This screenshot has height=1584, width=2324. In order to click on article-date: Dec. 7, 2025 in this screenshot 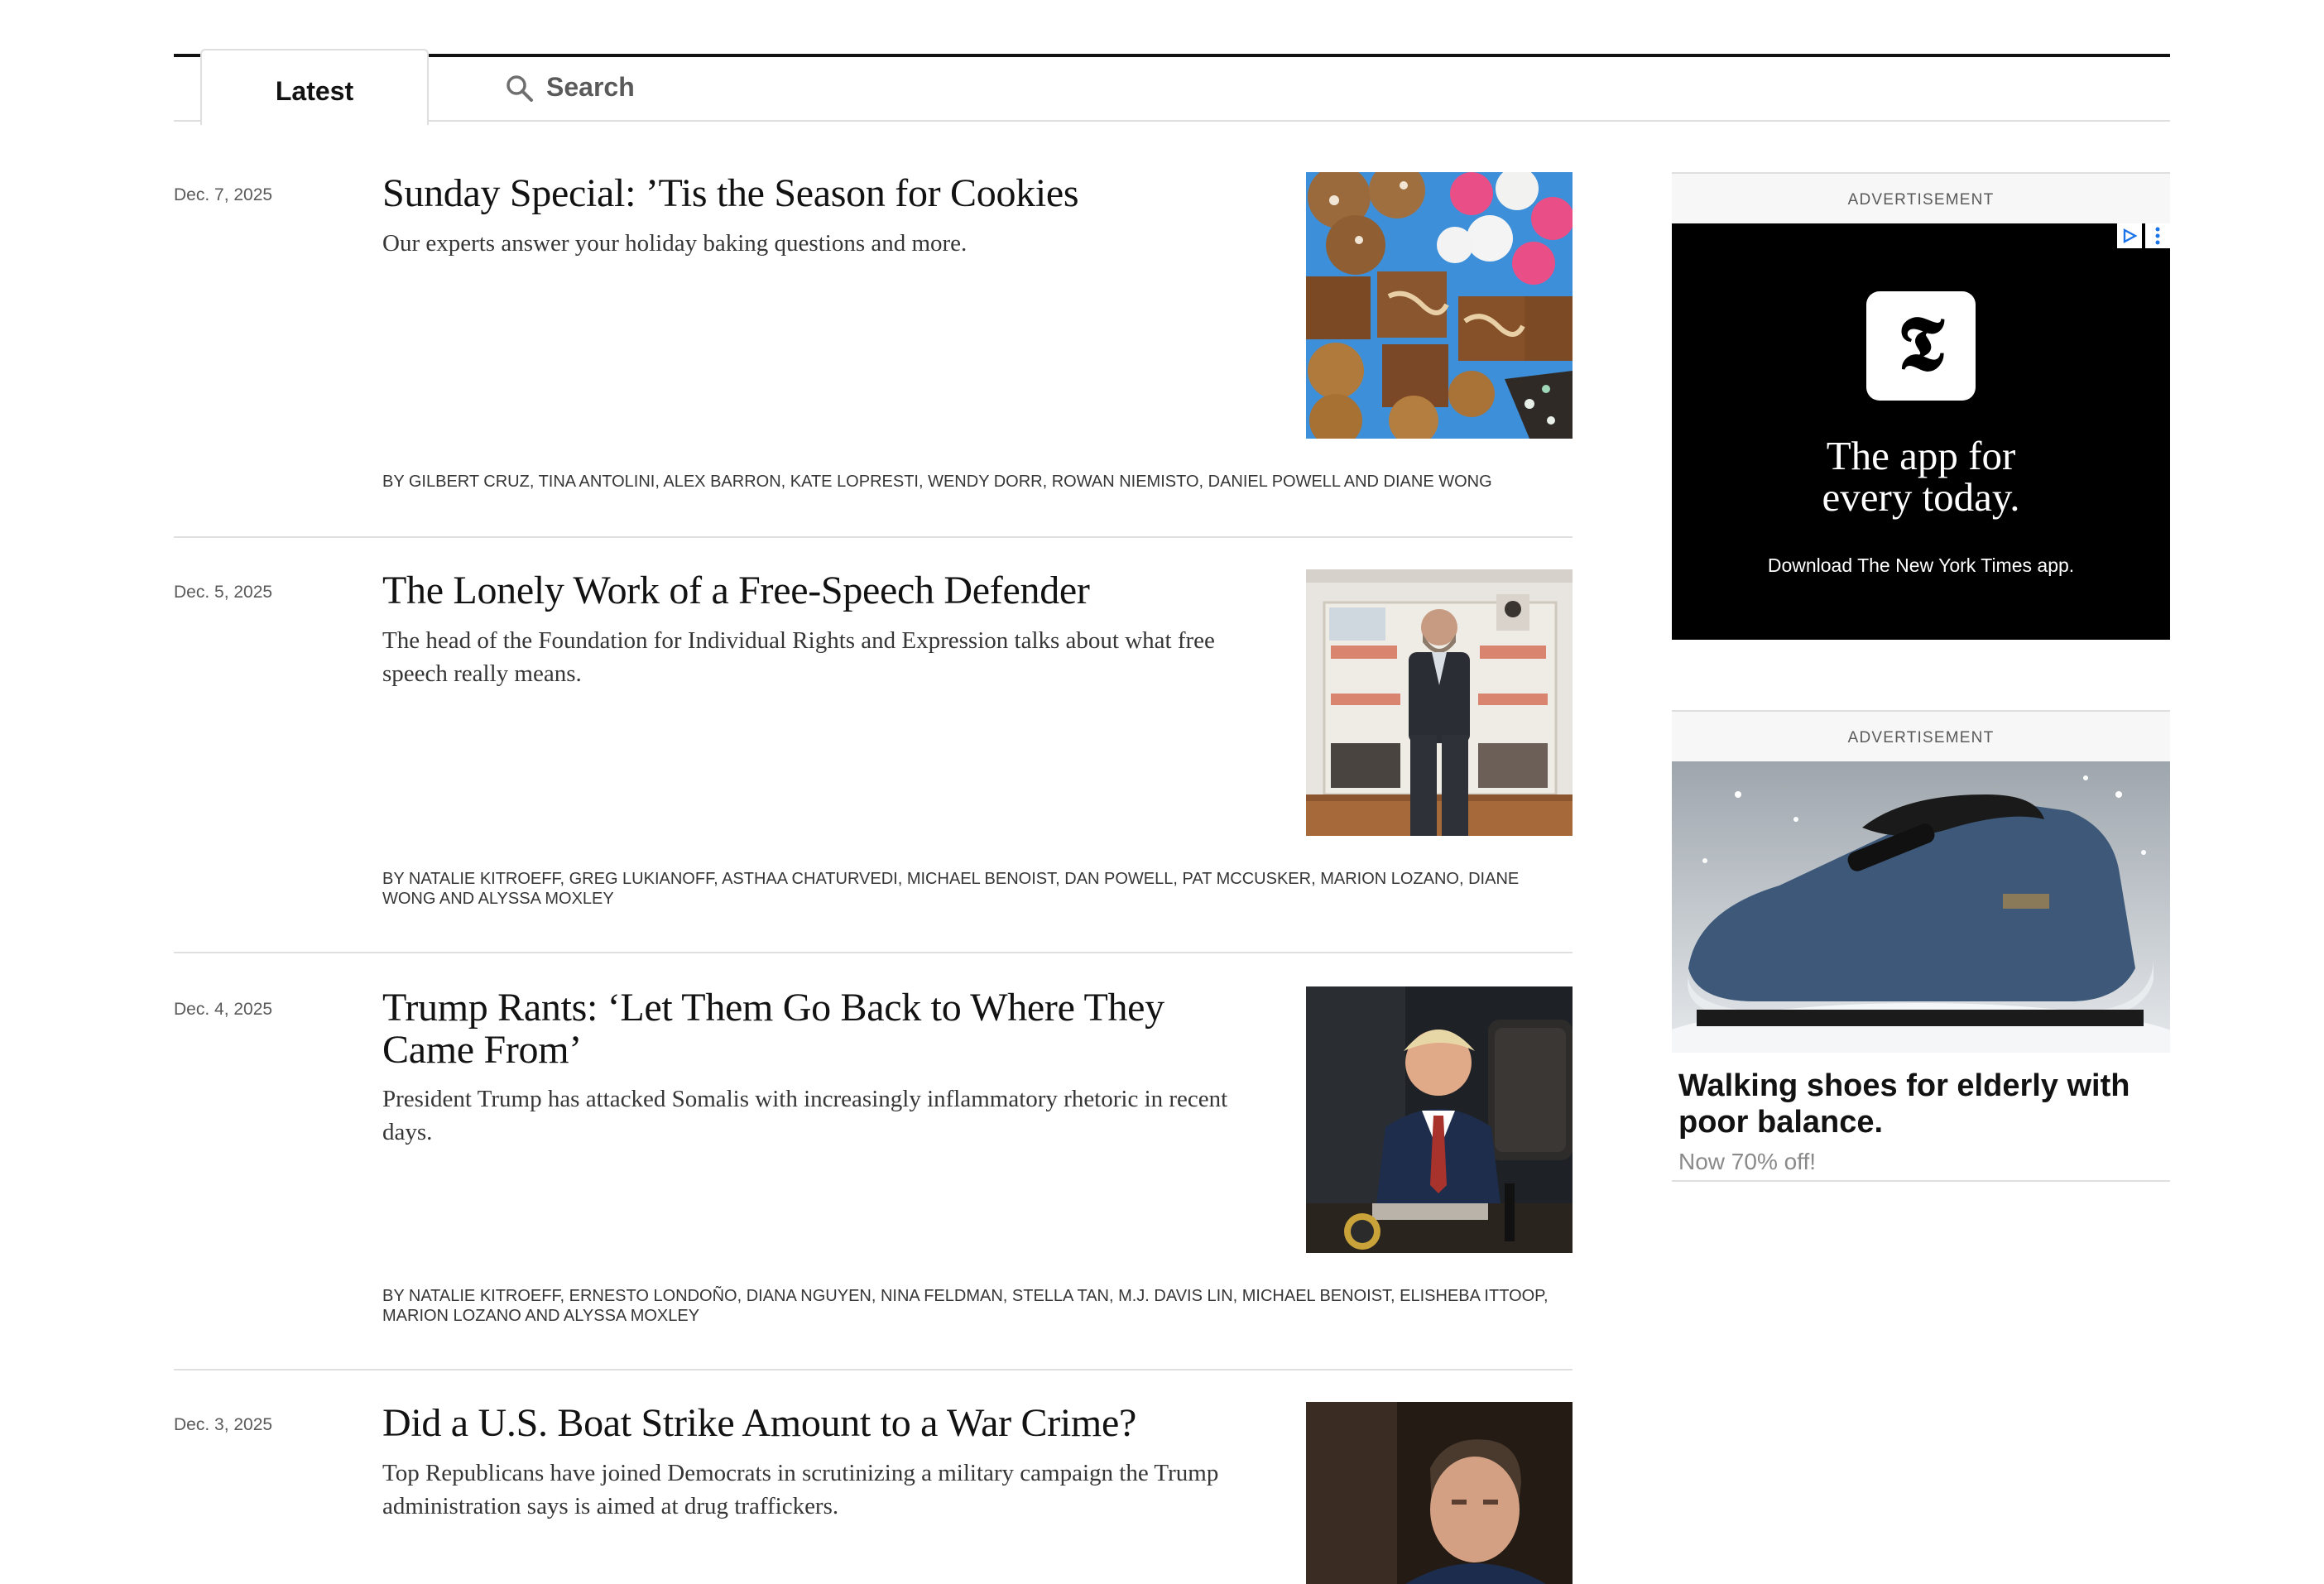, I will do `click(224, 194)`.